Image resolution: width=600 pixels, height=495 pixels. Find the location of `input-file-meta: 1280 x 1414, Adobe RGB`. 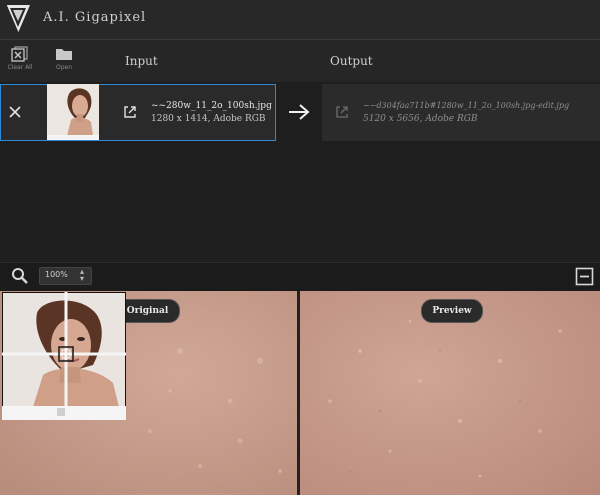

input-file-meta: 1280 x 1414, Adobe RGB is located at coordinates (208, 119).